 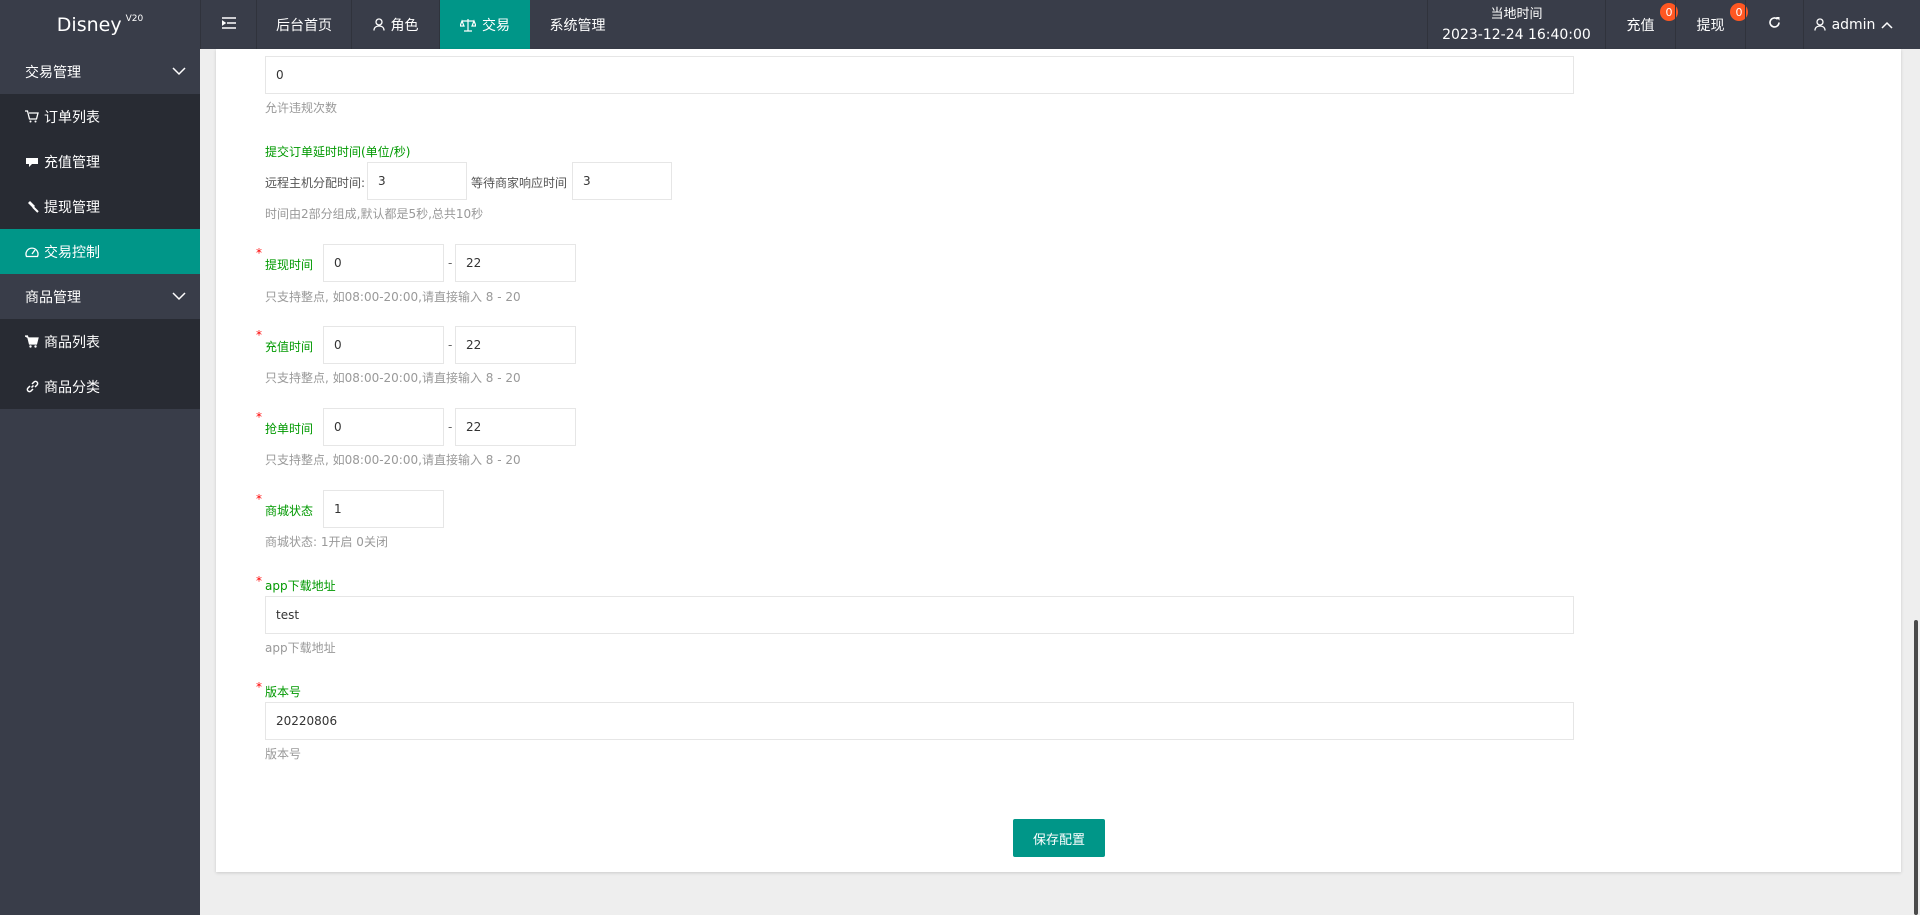 What do you see at coordinates (919, 721) in the screenshot?
I see `version-input` at bounding box center [919, 721].